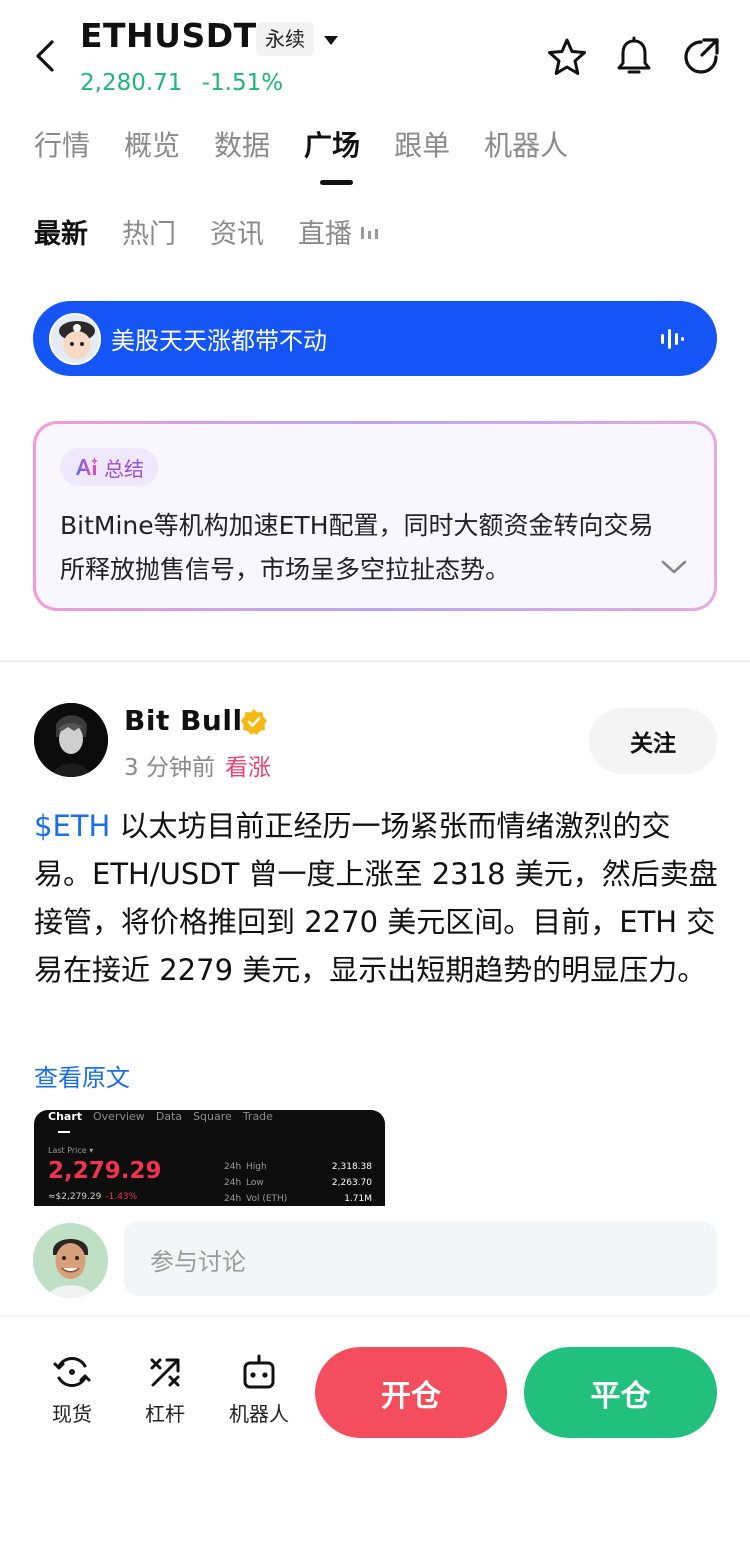 The width and height of the screenshot is (750, 1553). I want to click on image-price-sub: ≈$2,279.29 -1.43%, so click(92, 1197).